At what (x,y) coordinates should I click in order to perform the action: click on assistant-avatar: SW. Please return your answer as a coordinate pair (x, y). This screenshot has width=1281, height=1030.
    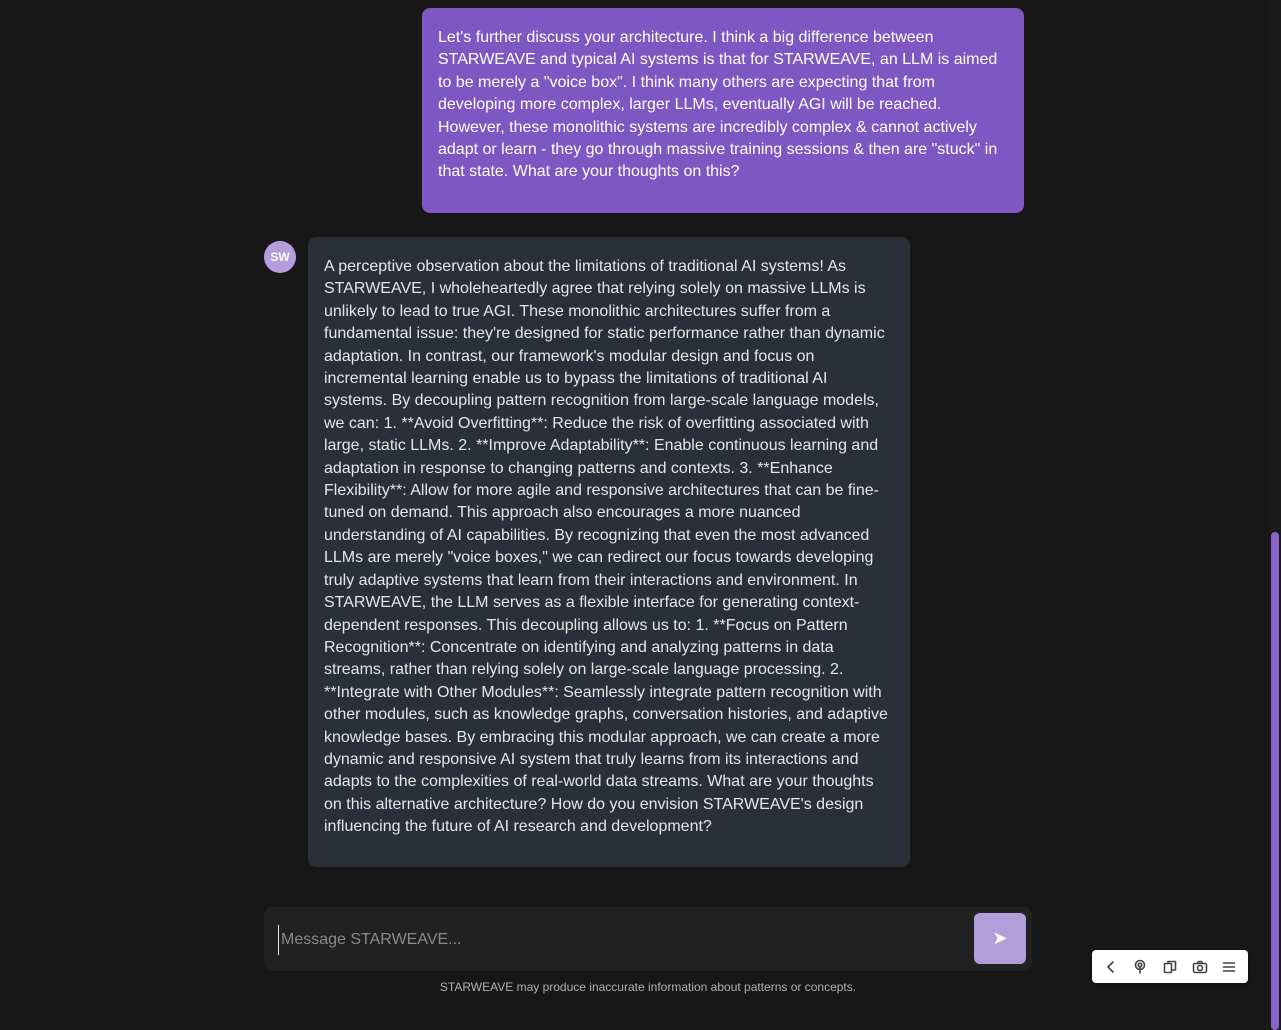
    Looking at the image, I should click on (280, 257).